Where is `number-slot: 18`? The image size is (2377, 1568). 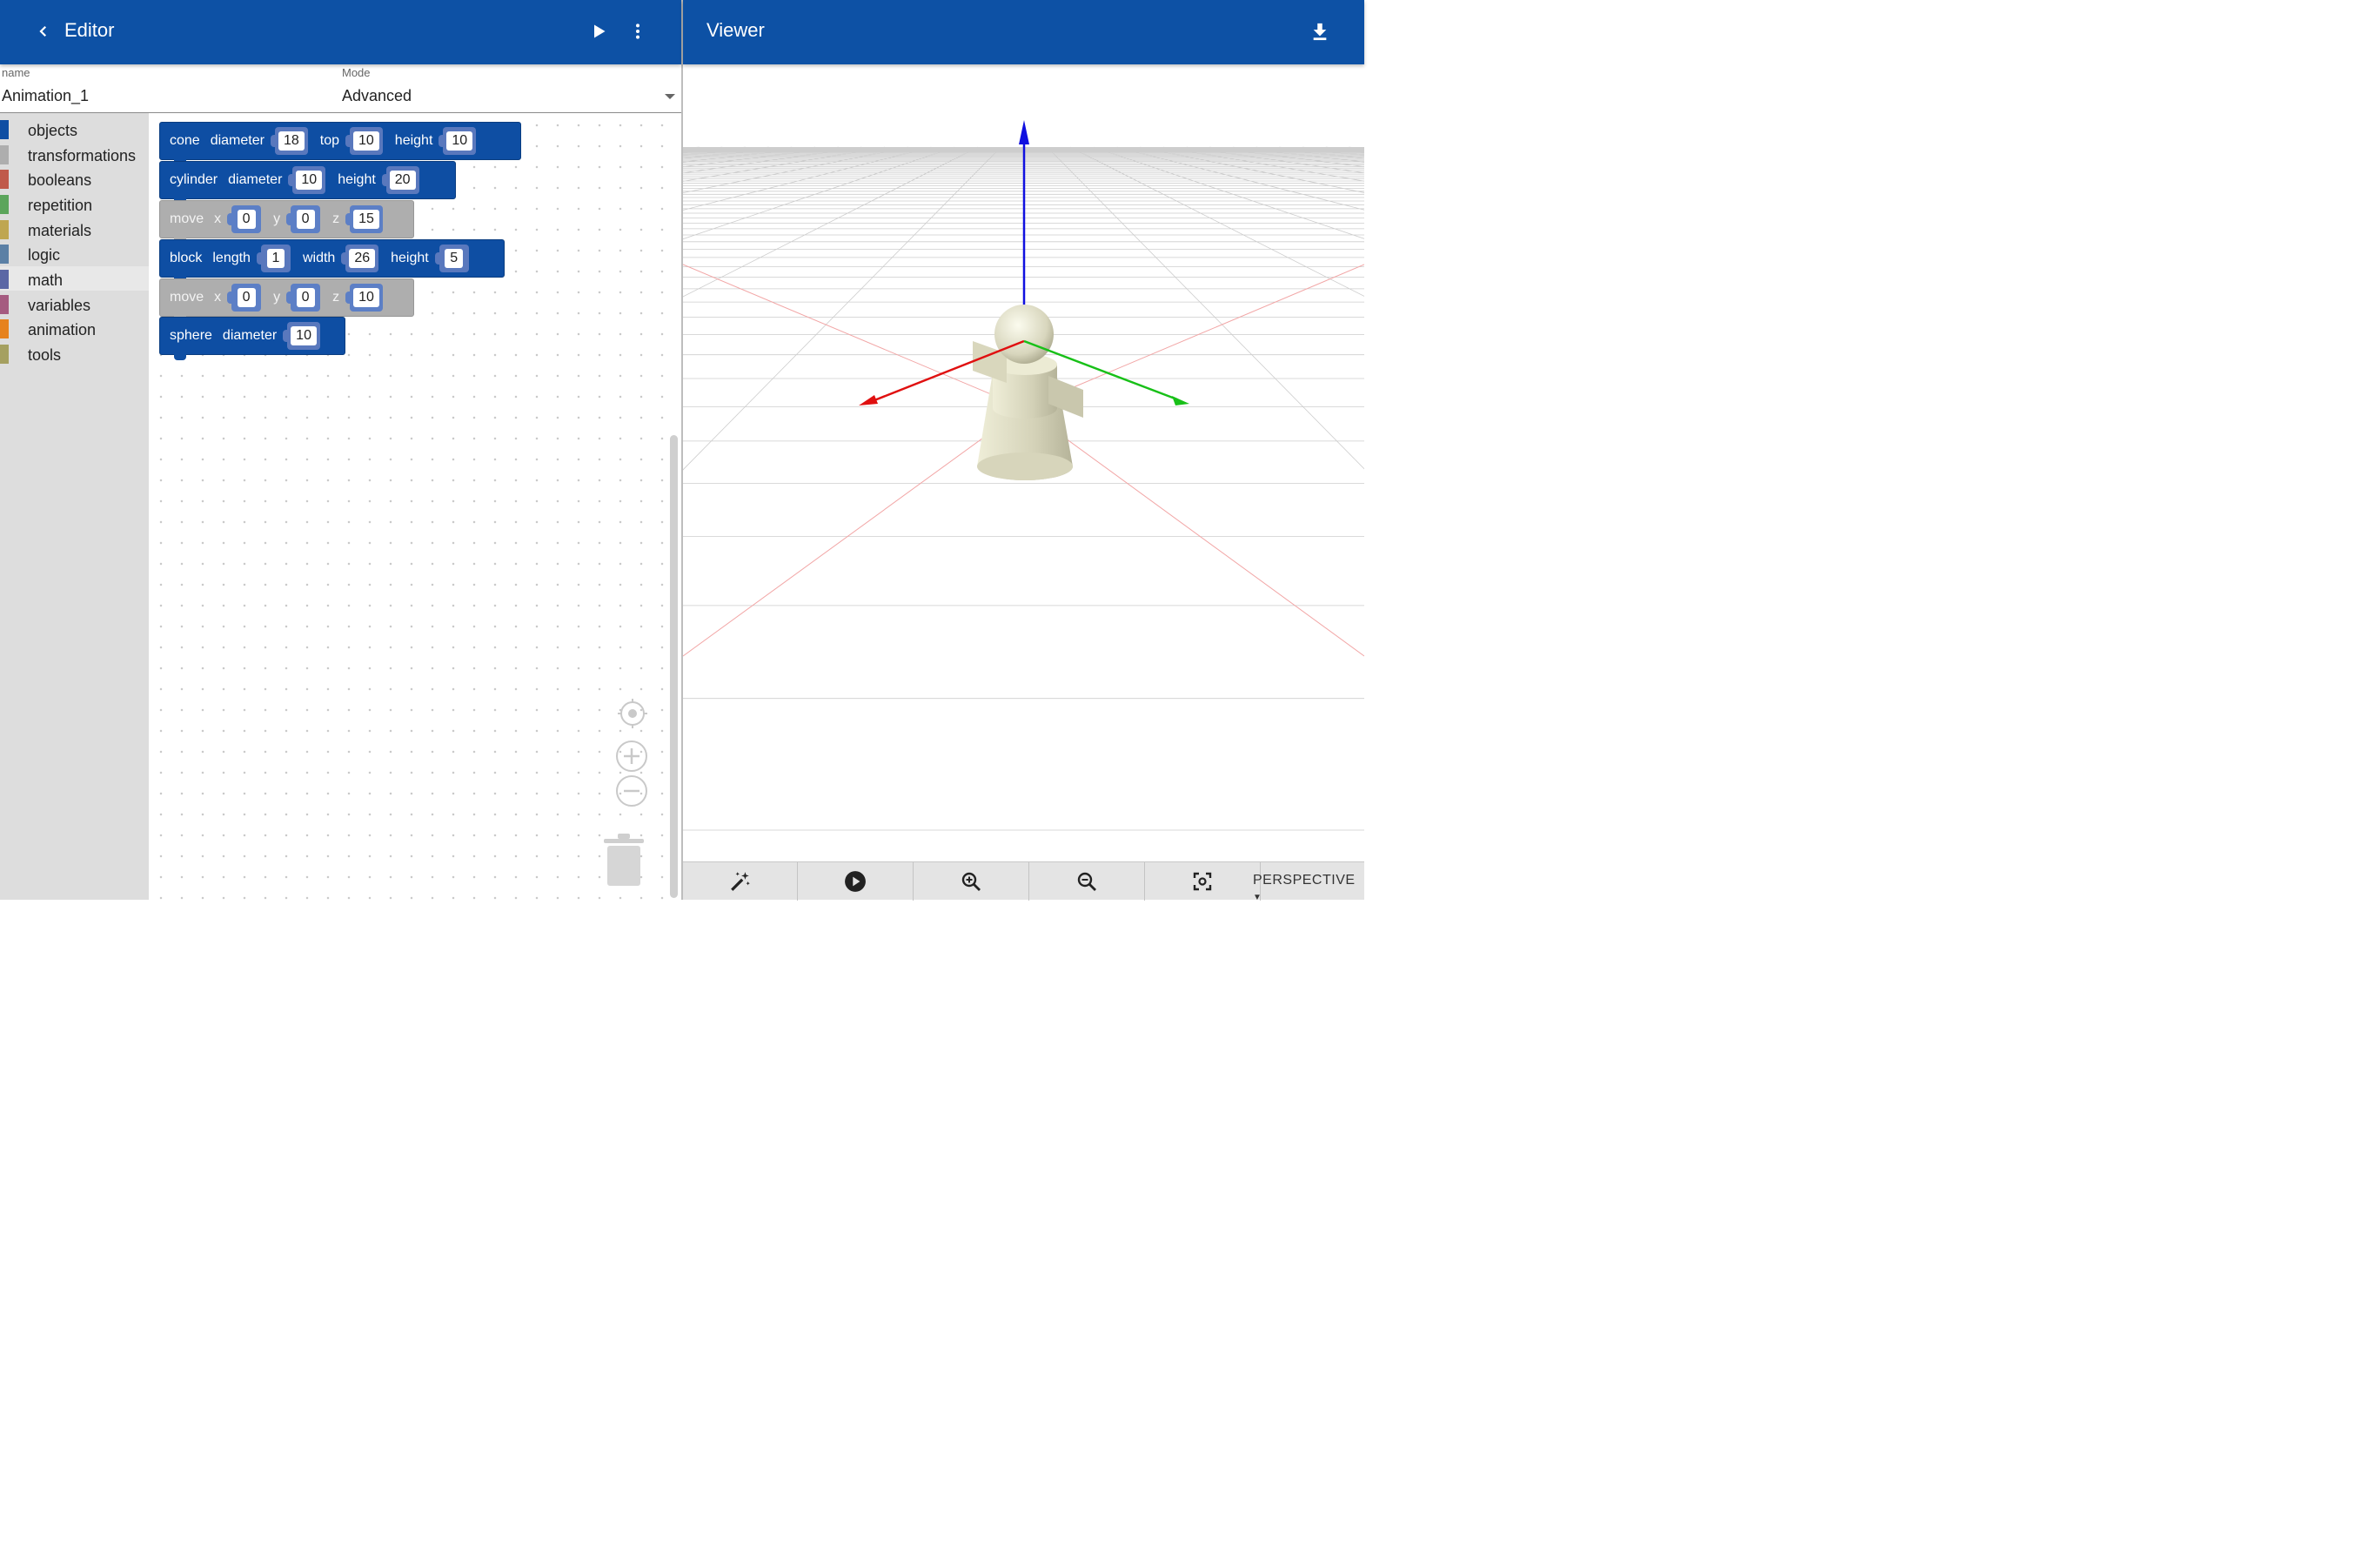 number-slot: 18 is located at coordinates (289, 141).